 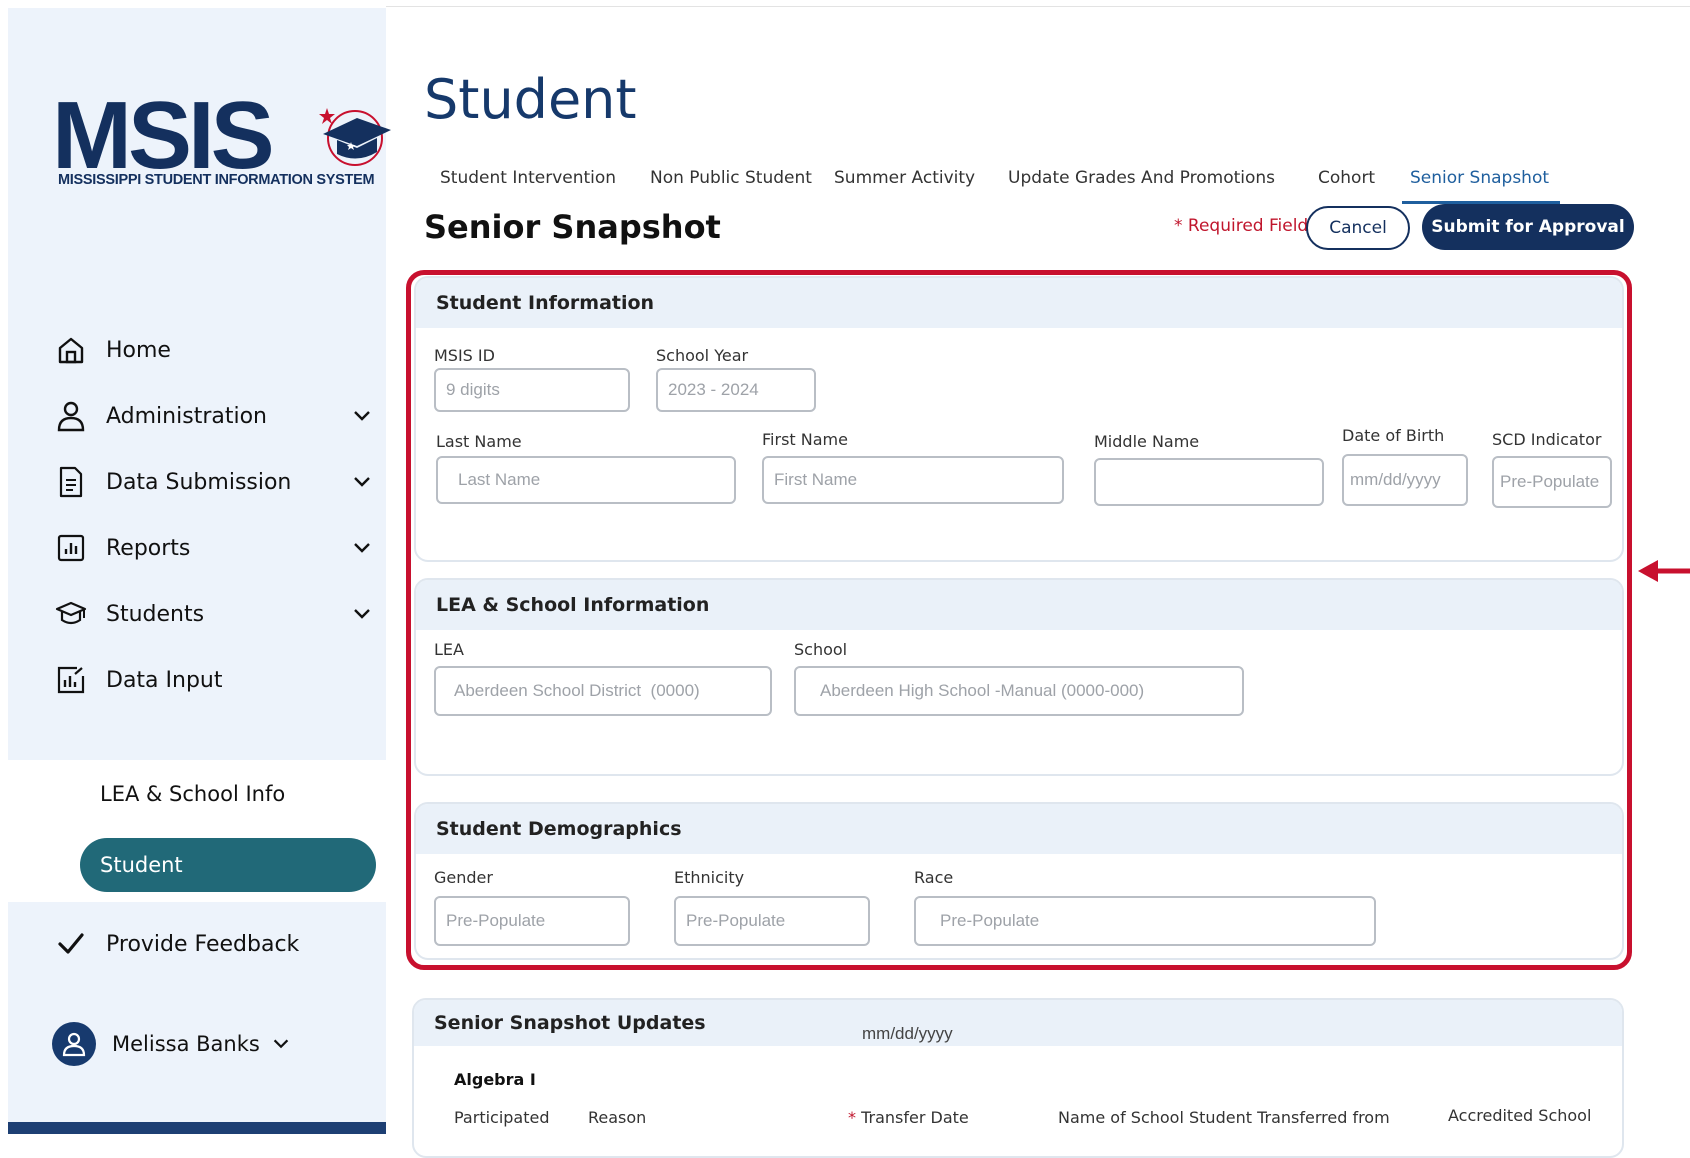 What do you see at coordinates (463, 877) in the screenshot?
I see `gender-label: Gender` at bounding box center [463, 877].